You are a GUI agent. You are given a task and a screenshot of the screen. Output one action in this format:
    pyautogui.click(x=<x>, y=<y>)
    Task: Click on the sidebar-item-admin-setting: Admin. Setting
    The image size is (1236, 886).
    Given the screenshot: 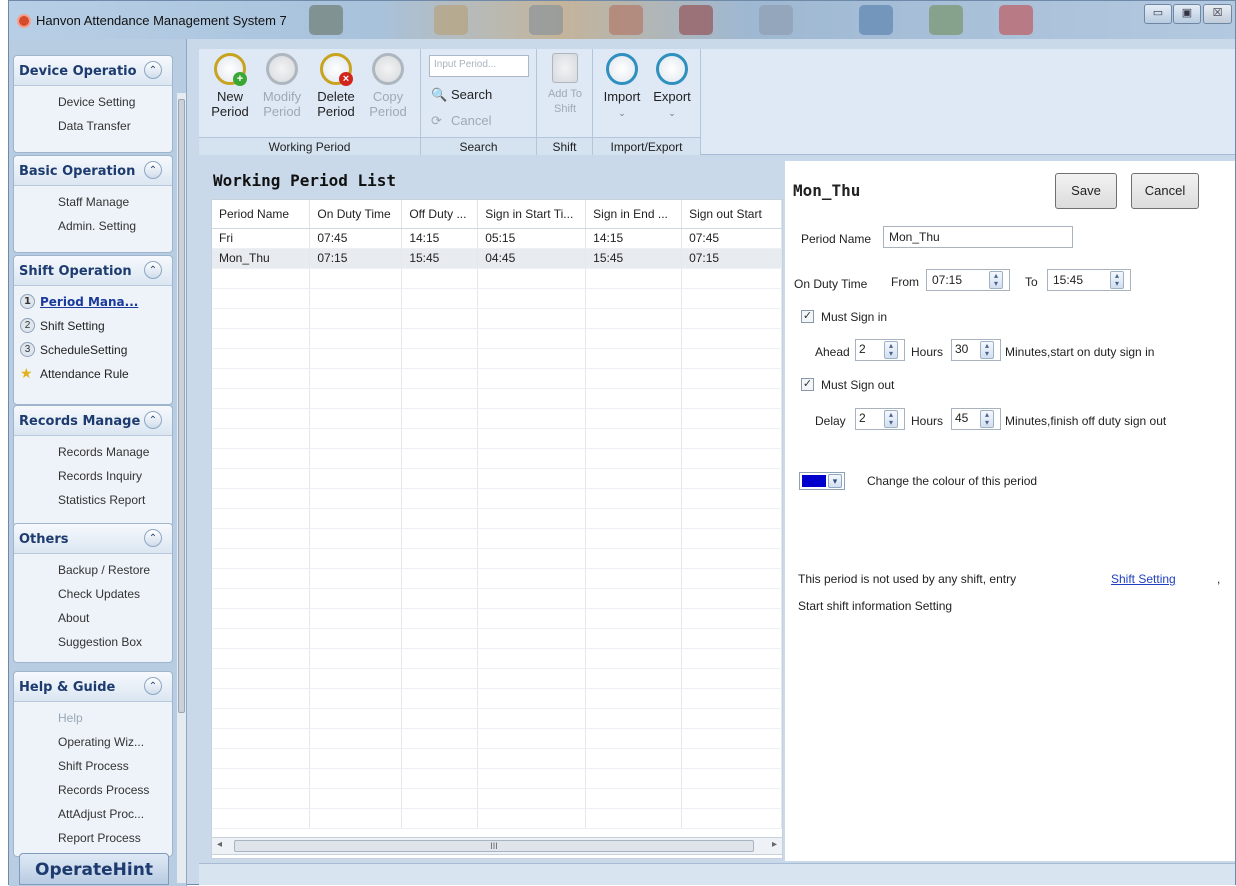 What is the action you would take?
    pyautogui.click(x=93, y=226)
    